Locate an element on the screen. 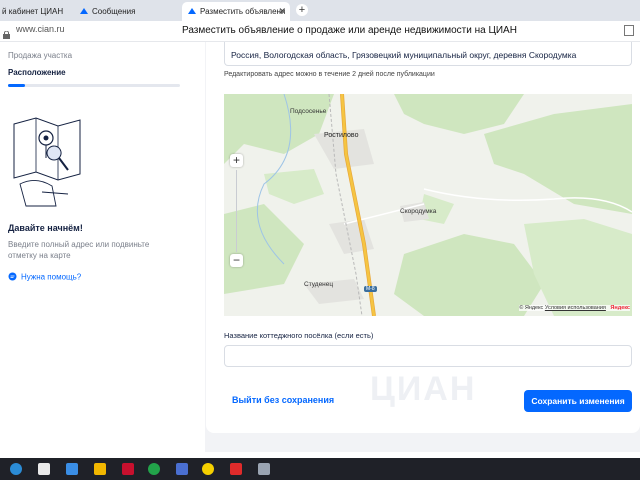 The height and width of the screenshot is (480, 640). progress-fill is located at coordinates (17, 85).